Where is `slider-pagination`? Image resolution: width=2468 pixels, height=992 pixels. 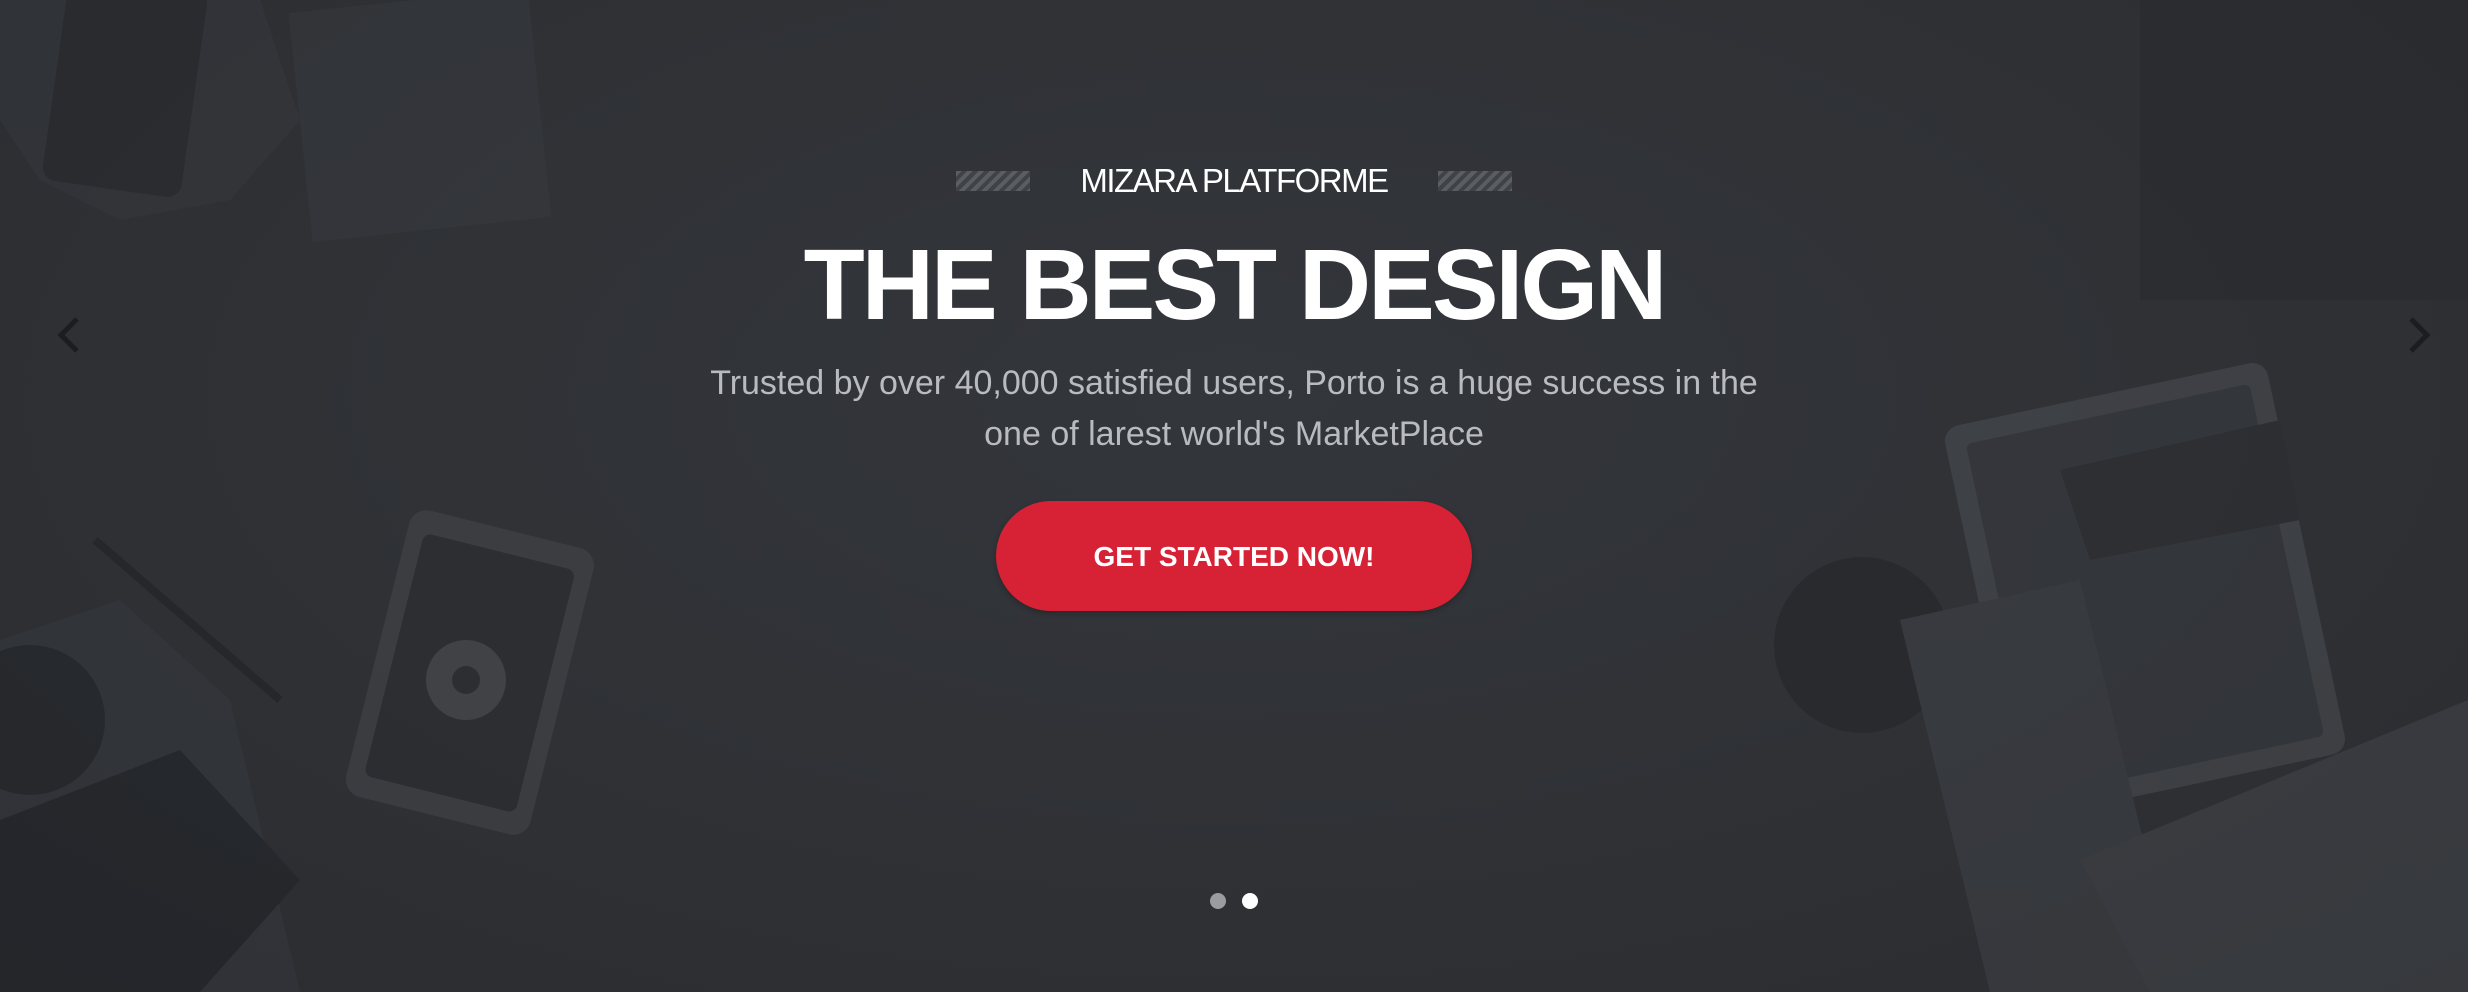
slider-pagination is located at coordinates (1234, 901).